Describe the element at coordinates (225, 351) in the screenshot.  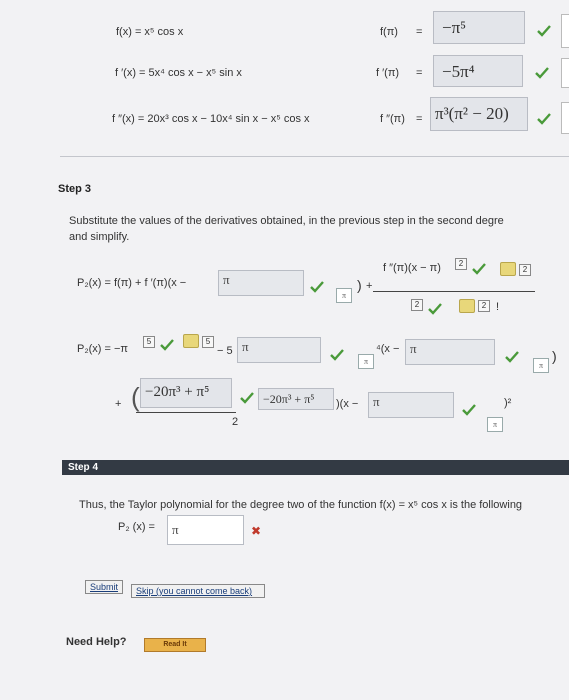
I see `minus-five: − 5` at that location.